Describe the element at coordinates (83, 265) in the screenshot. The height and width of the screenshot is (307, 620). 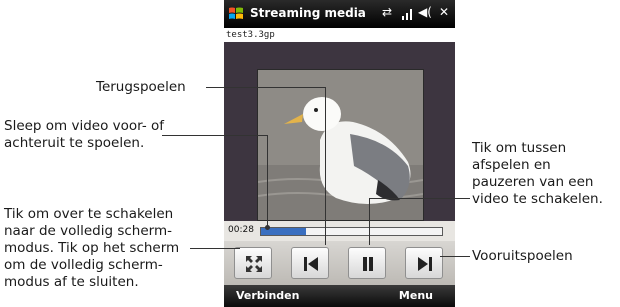
I see `callout-fullscreen-line4: om de volledig scherm-` at that location.